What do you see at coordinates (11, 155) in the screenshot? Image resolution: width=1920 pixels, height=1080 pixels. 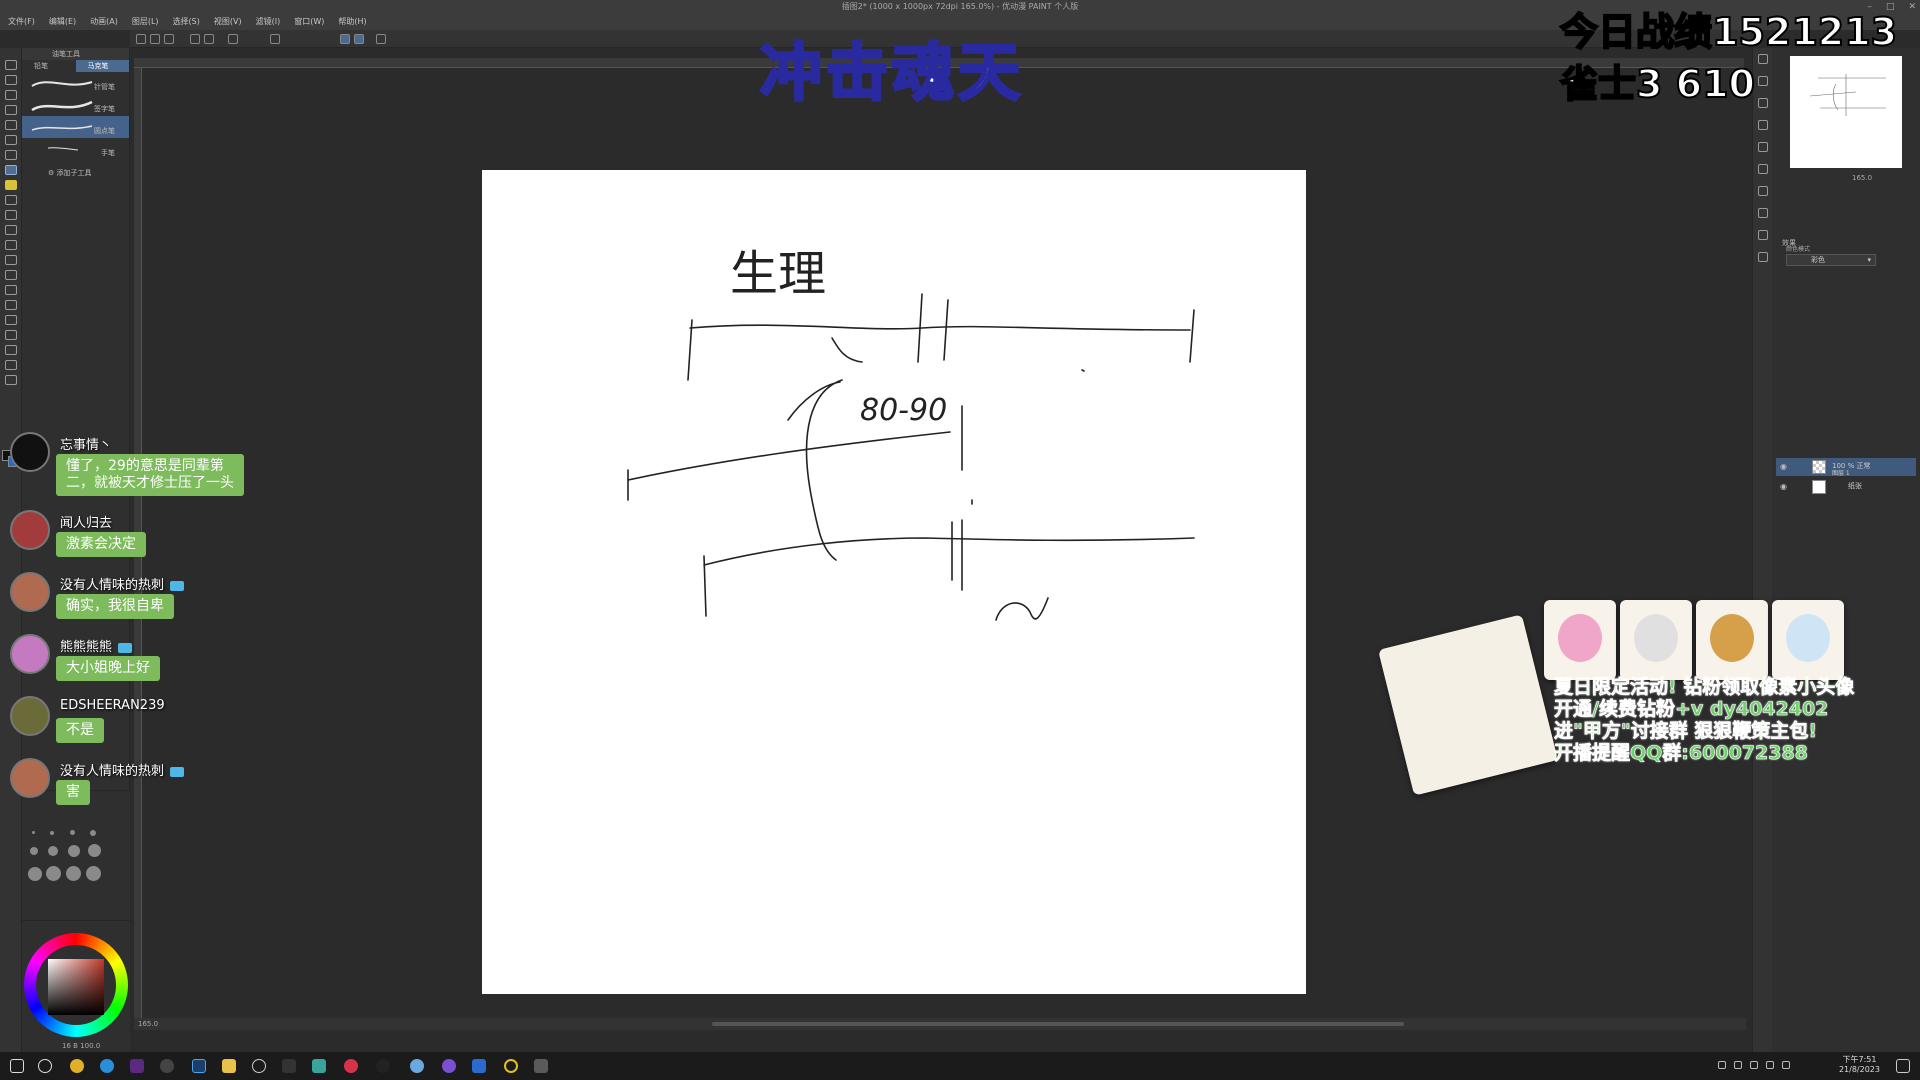 I see `eyedropper-icon` at bounding box center [11, 155].